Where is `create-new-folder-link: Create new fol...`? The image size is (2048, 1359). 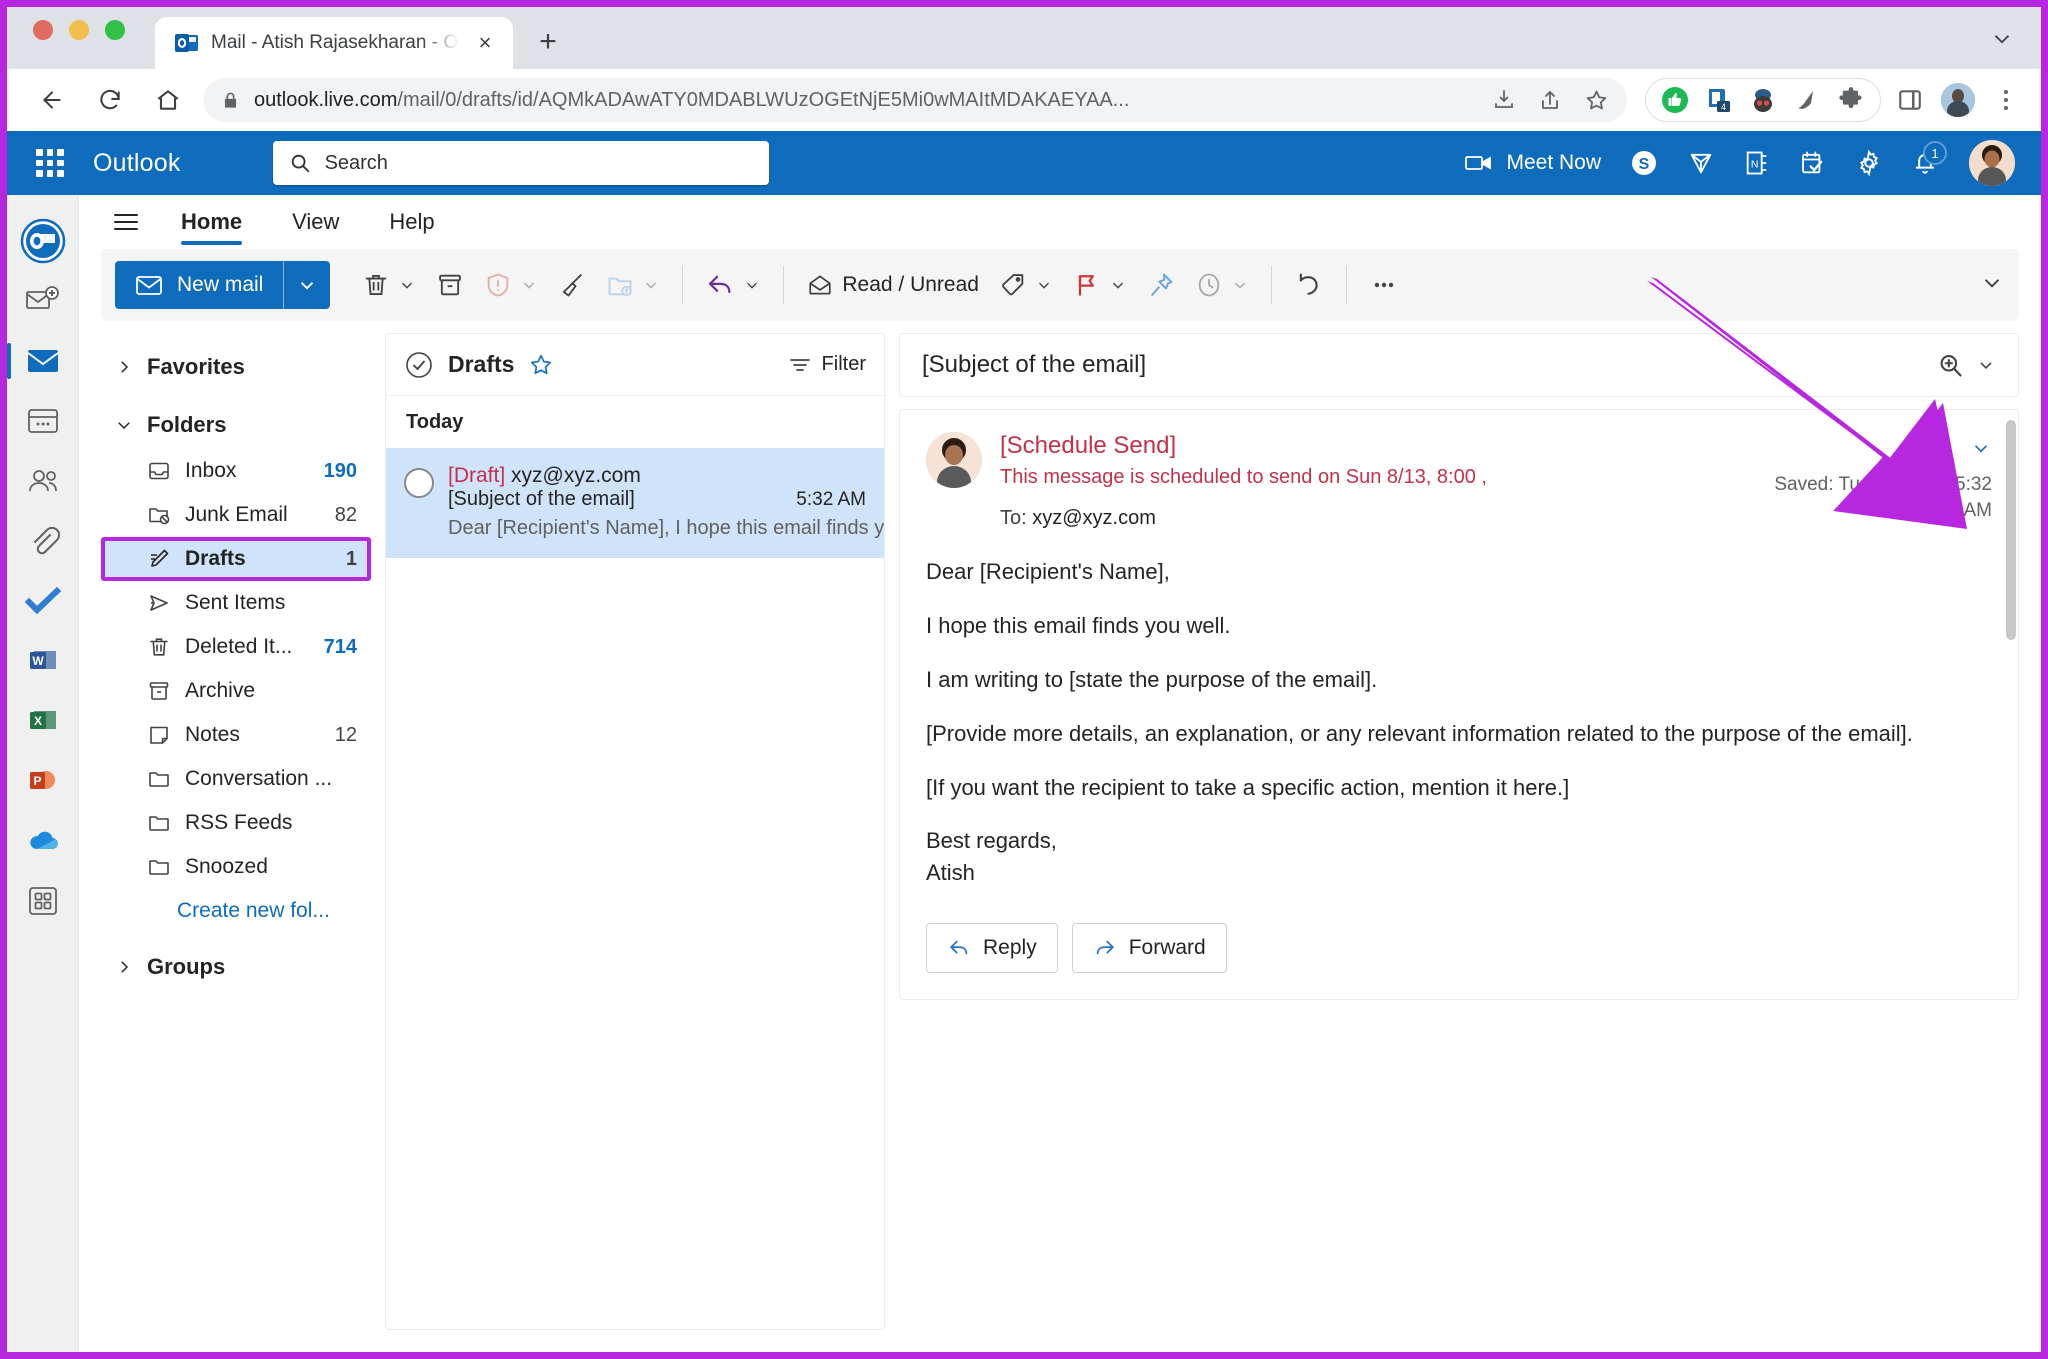
create-new-folder-link: Create new fol... is located at coordinates (236, 911).